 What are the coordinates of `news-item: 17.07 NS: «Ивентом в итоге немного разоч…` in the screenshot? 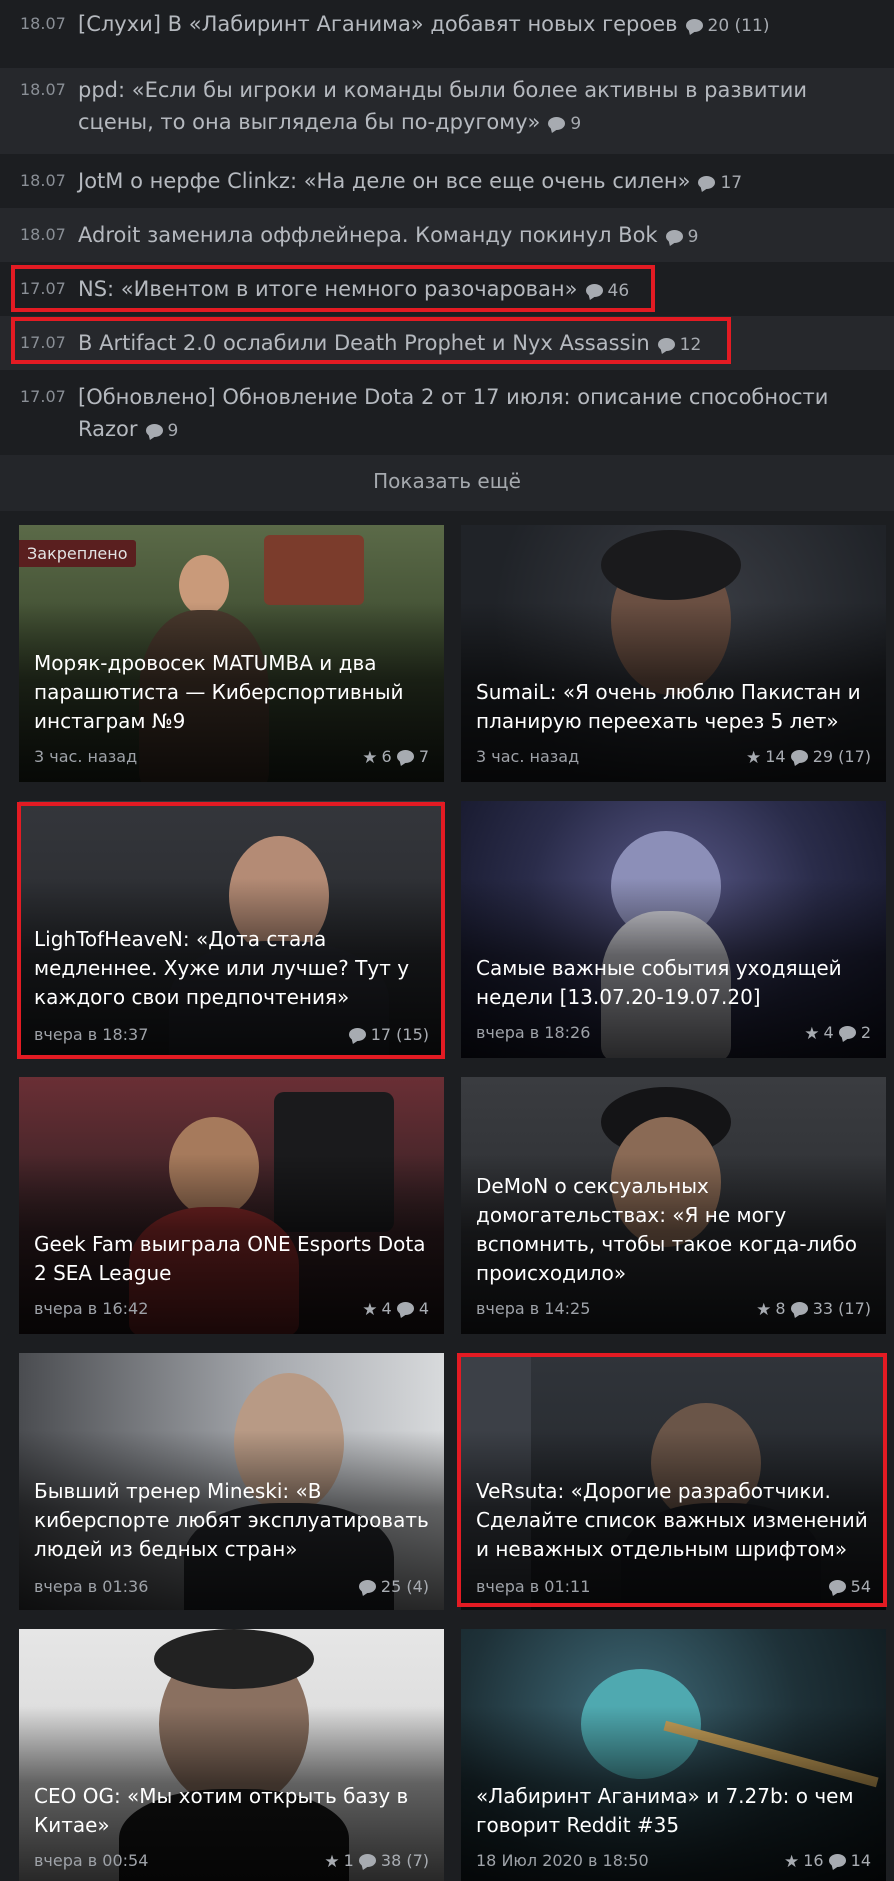 It's located at (447, 289).